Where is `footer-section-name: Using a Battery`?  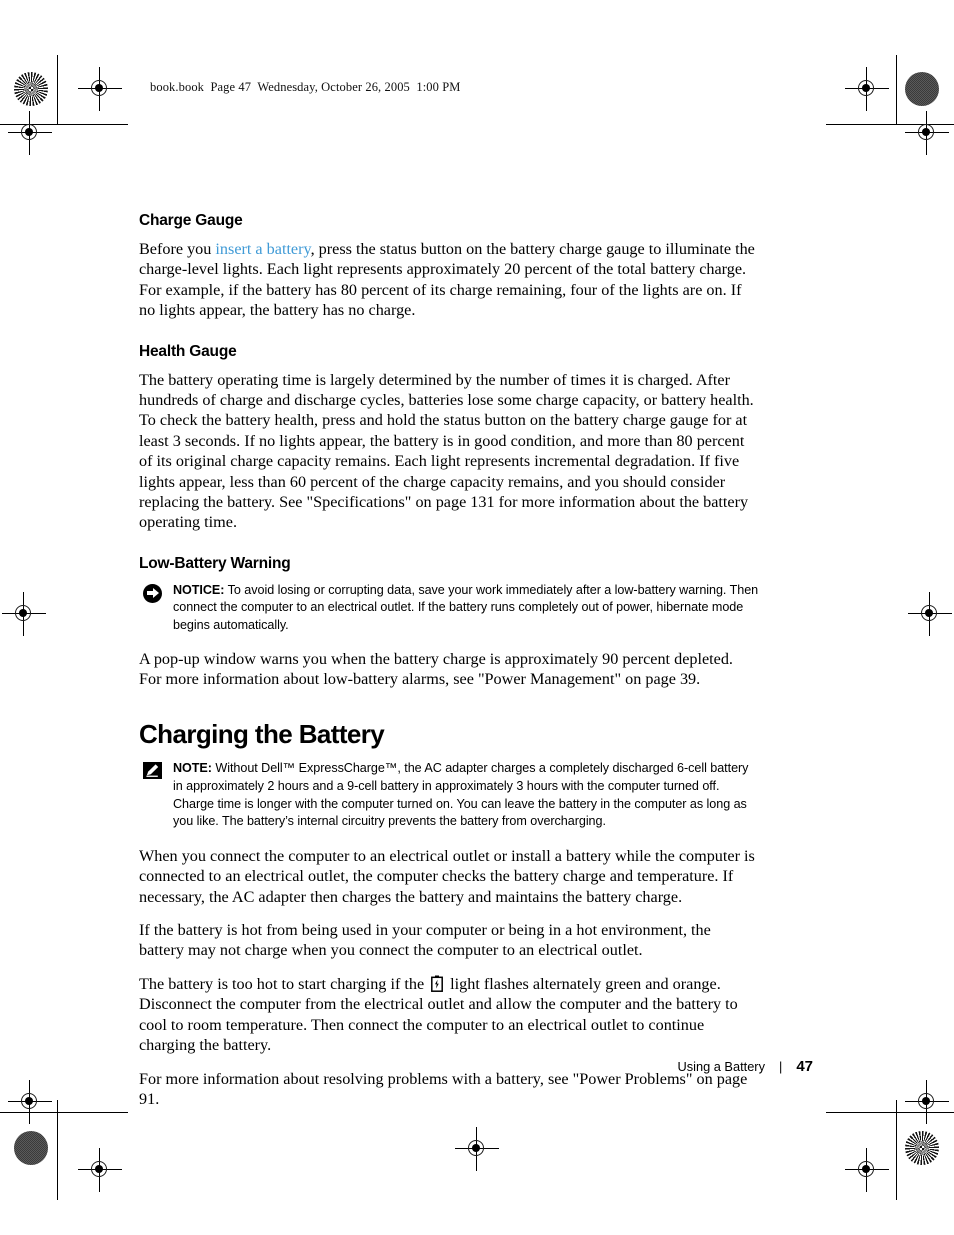
footer-section-name: Using a Battery is located at coordinates (721, 1066).